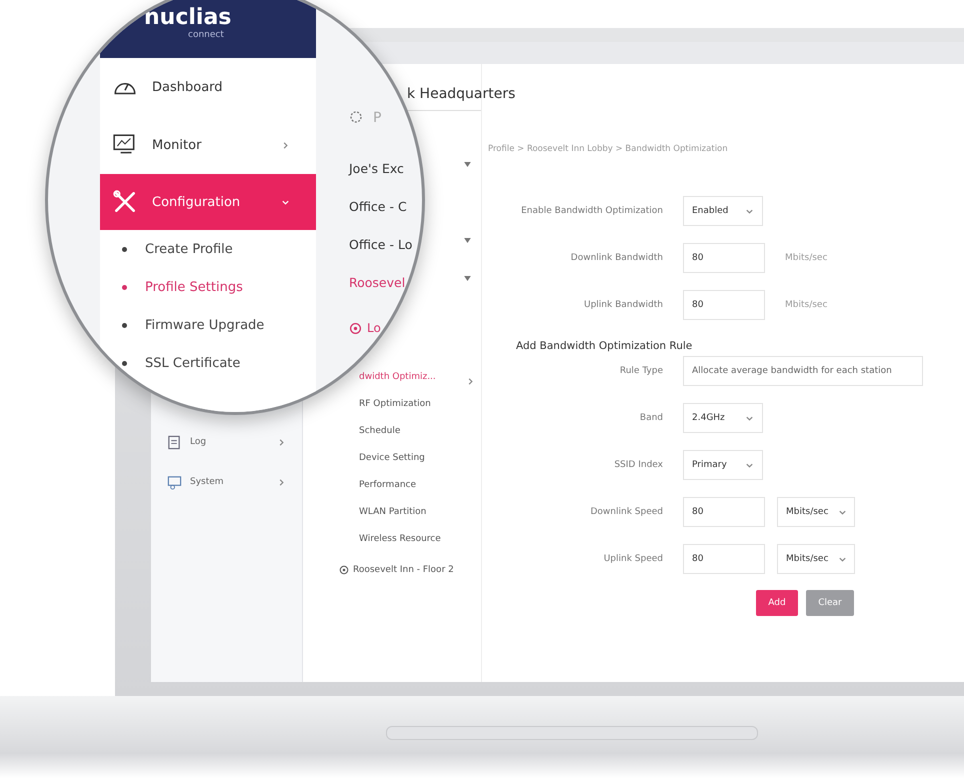 This screenshot has height=778, width=964. What do you see at coordinates (385, 206) in the screenshot?
I see `tree-item: Office - C` at bounding box center [385, 206].